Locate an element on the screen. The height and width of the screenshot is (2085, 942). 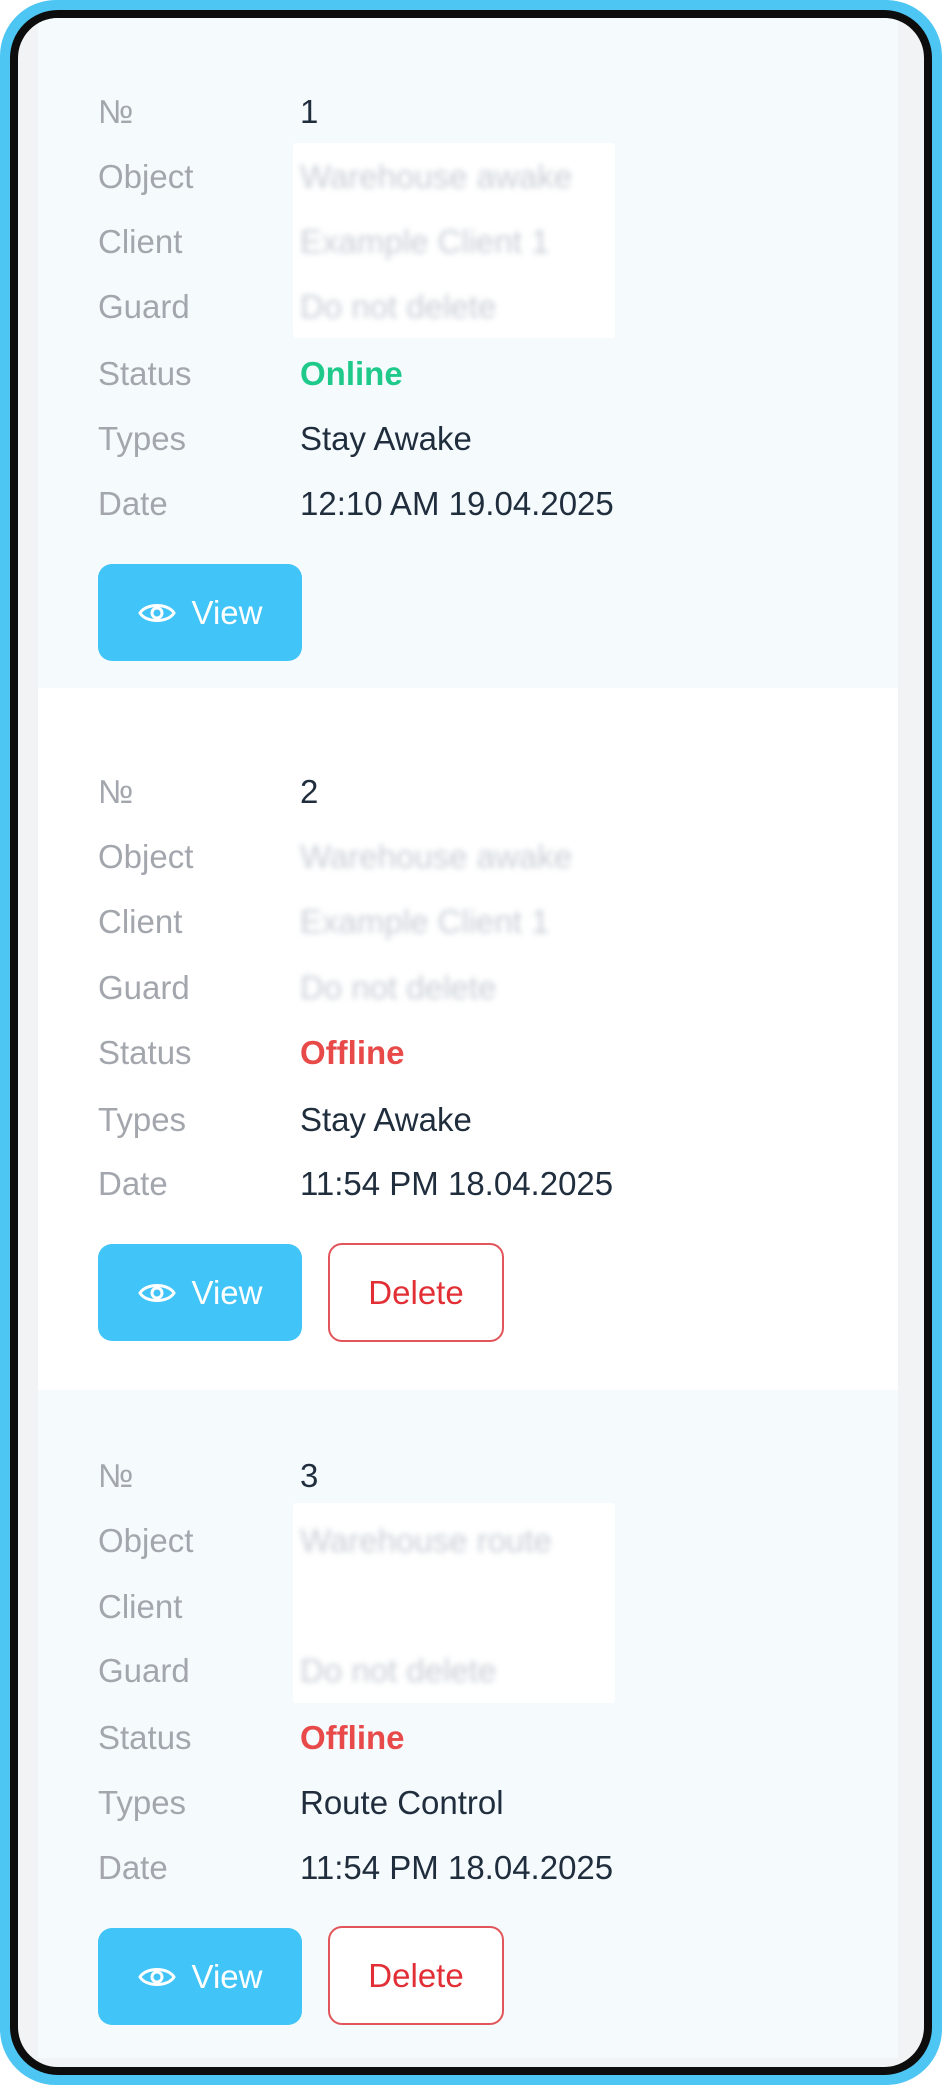
number-value: 3 is located at coordinates (309, 1475).